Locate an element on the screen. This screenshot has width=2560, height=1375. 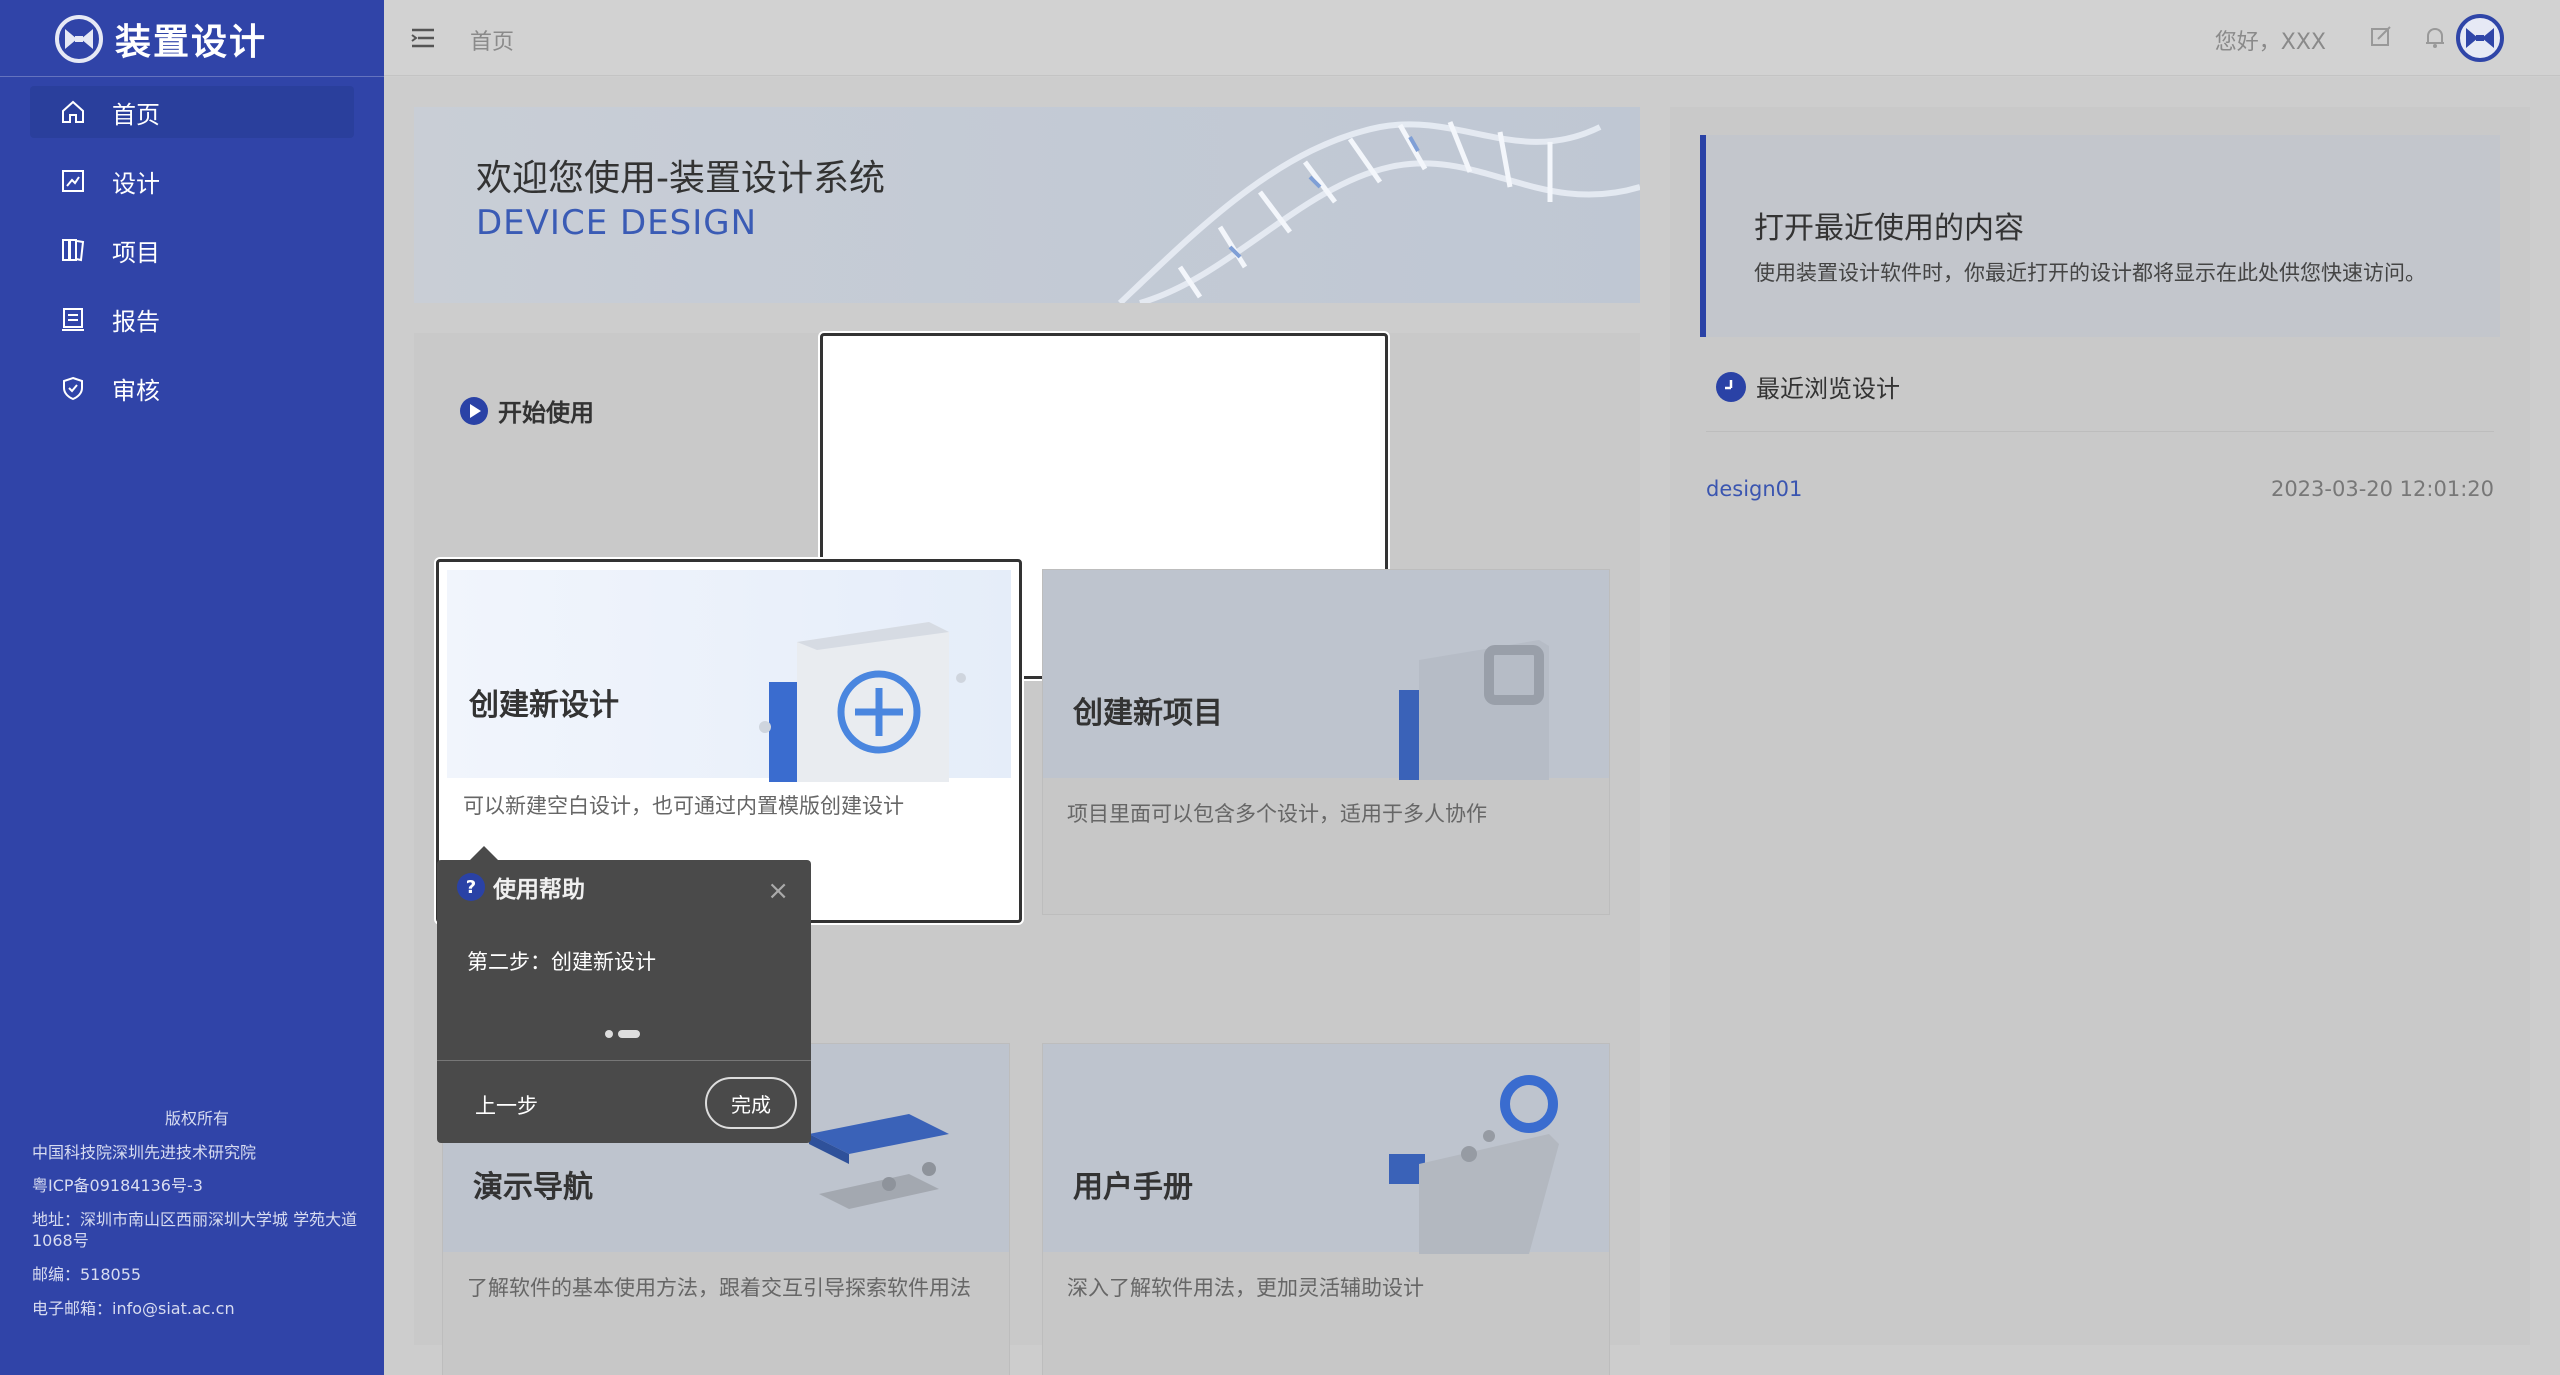
edit-note-icon is located at coordinates (2381, 37).